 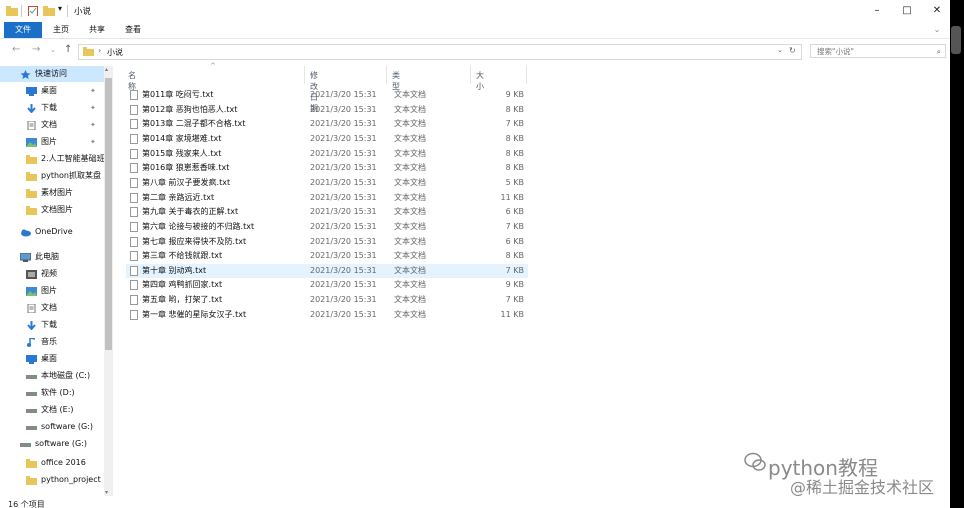 What do you see at coordinates (52, 193) in the screenshot?
I see `sidebar-item: 素材图片` at bounding box center [52, 193].